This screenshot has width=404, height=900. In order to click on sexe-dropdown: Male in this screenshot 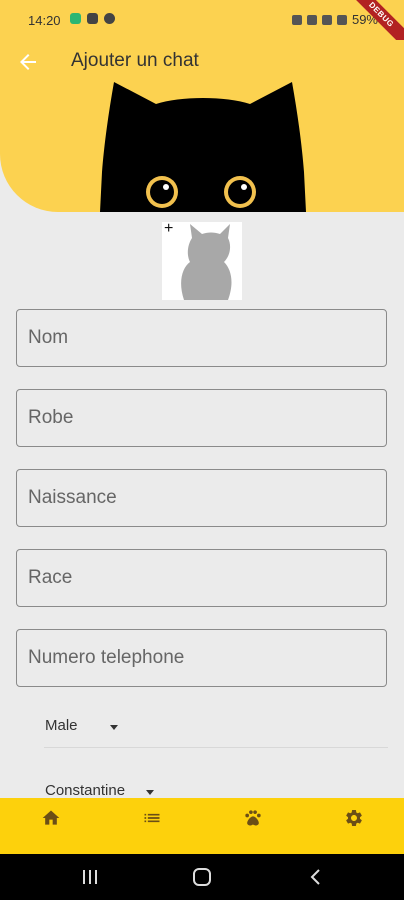, I will do `click(216, 729)`.